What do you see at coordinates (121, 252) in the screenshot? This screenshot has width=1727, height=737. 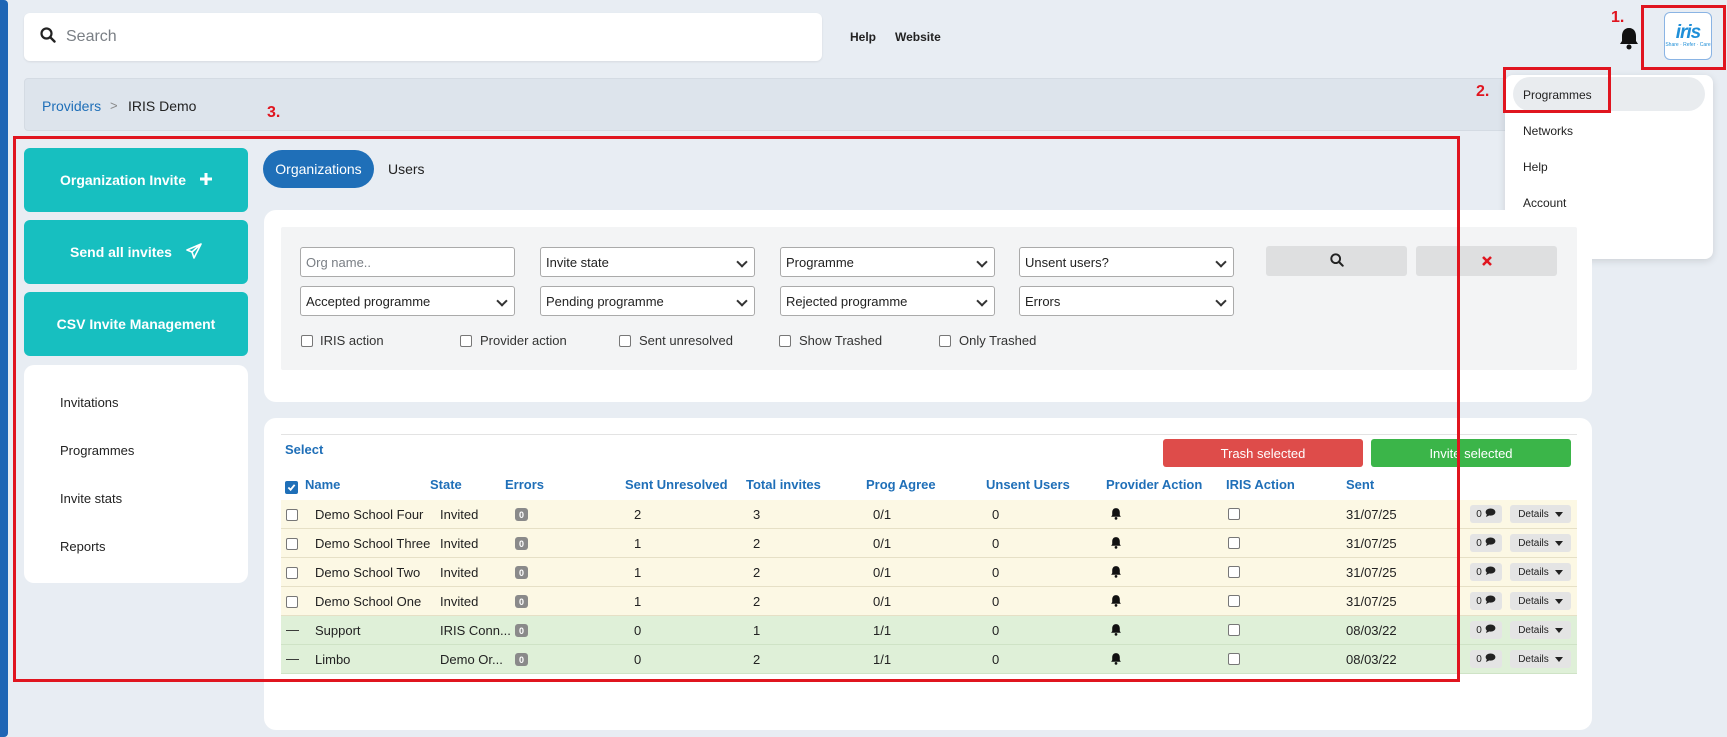 I see `send-all-invites-label: Send all invites` at bounding box center [121, 252].